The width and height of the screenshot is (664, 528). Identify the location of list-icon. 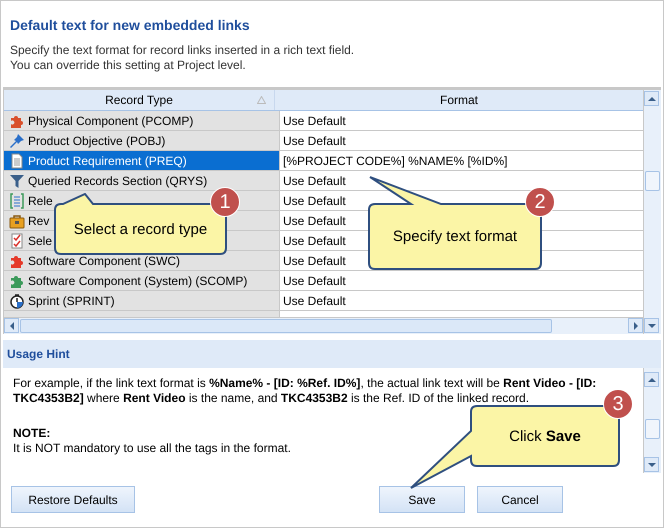
(17, 200).